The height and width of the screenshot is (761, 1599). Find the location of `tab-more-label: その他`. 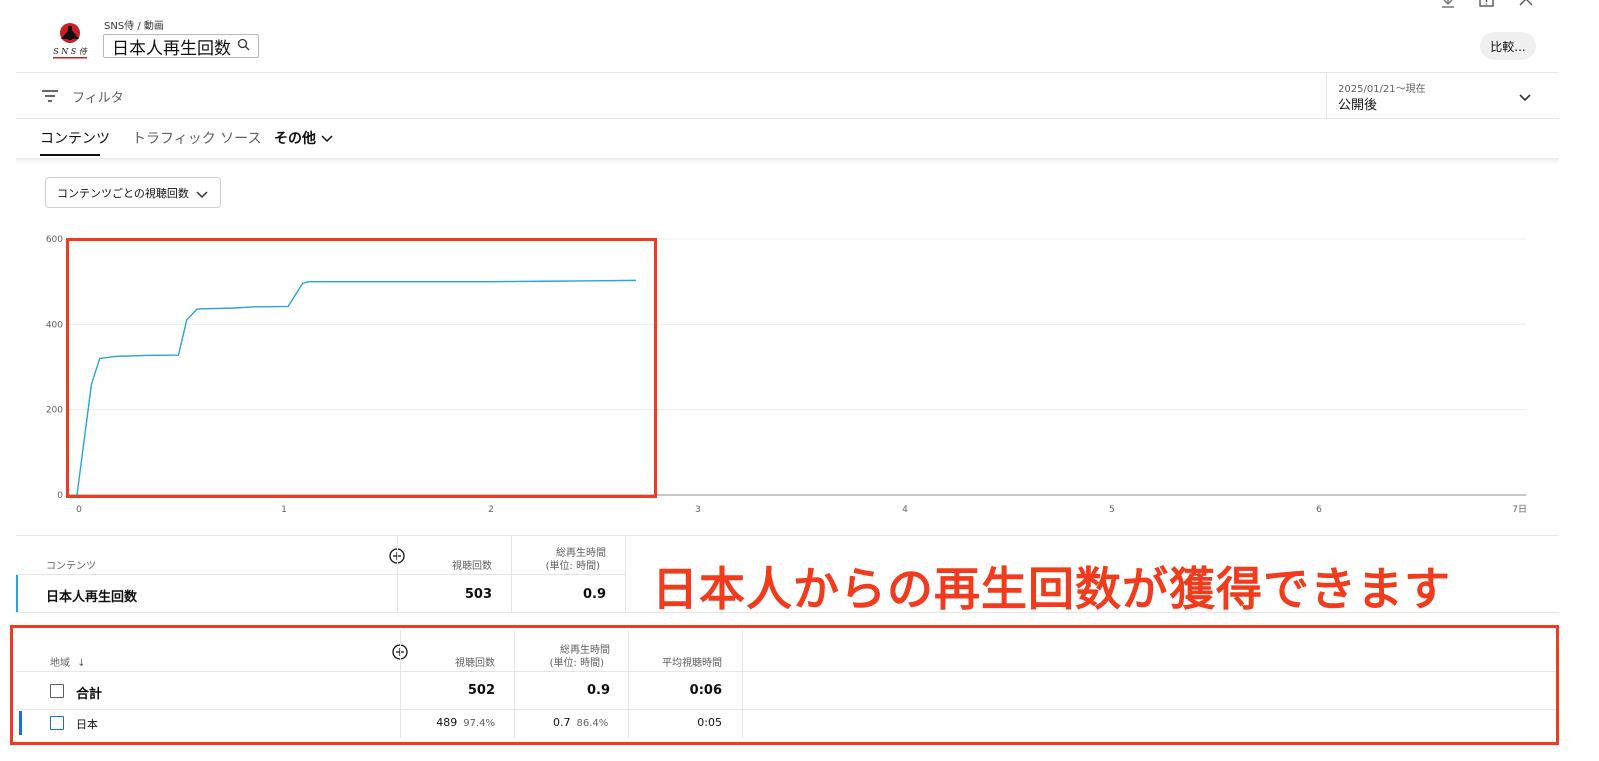

tab-more-label: その他 is located at coordinates (295, 139).